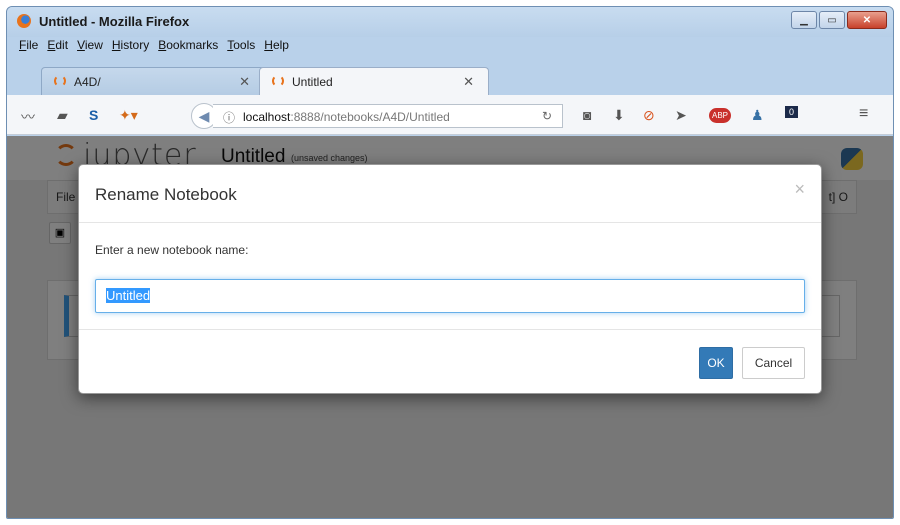  Describe the element at coordinates (450, 363) in the screenshot. I see `dialog-footer: OK Cancel` at that location.